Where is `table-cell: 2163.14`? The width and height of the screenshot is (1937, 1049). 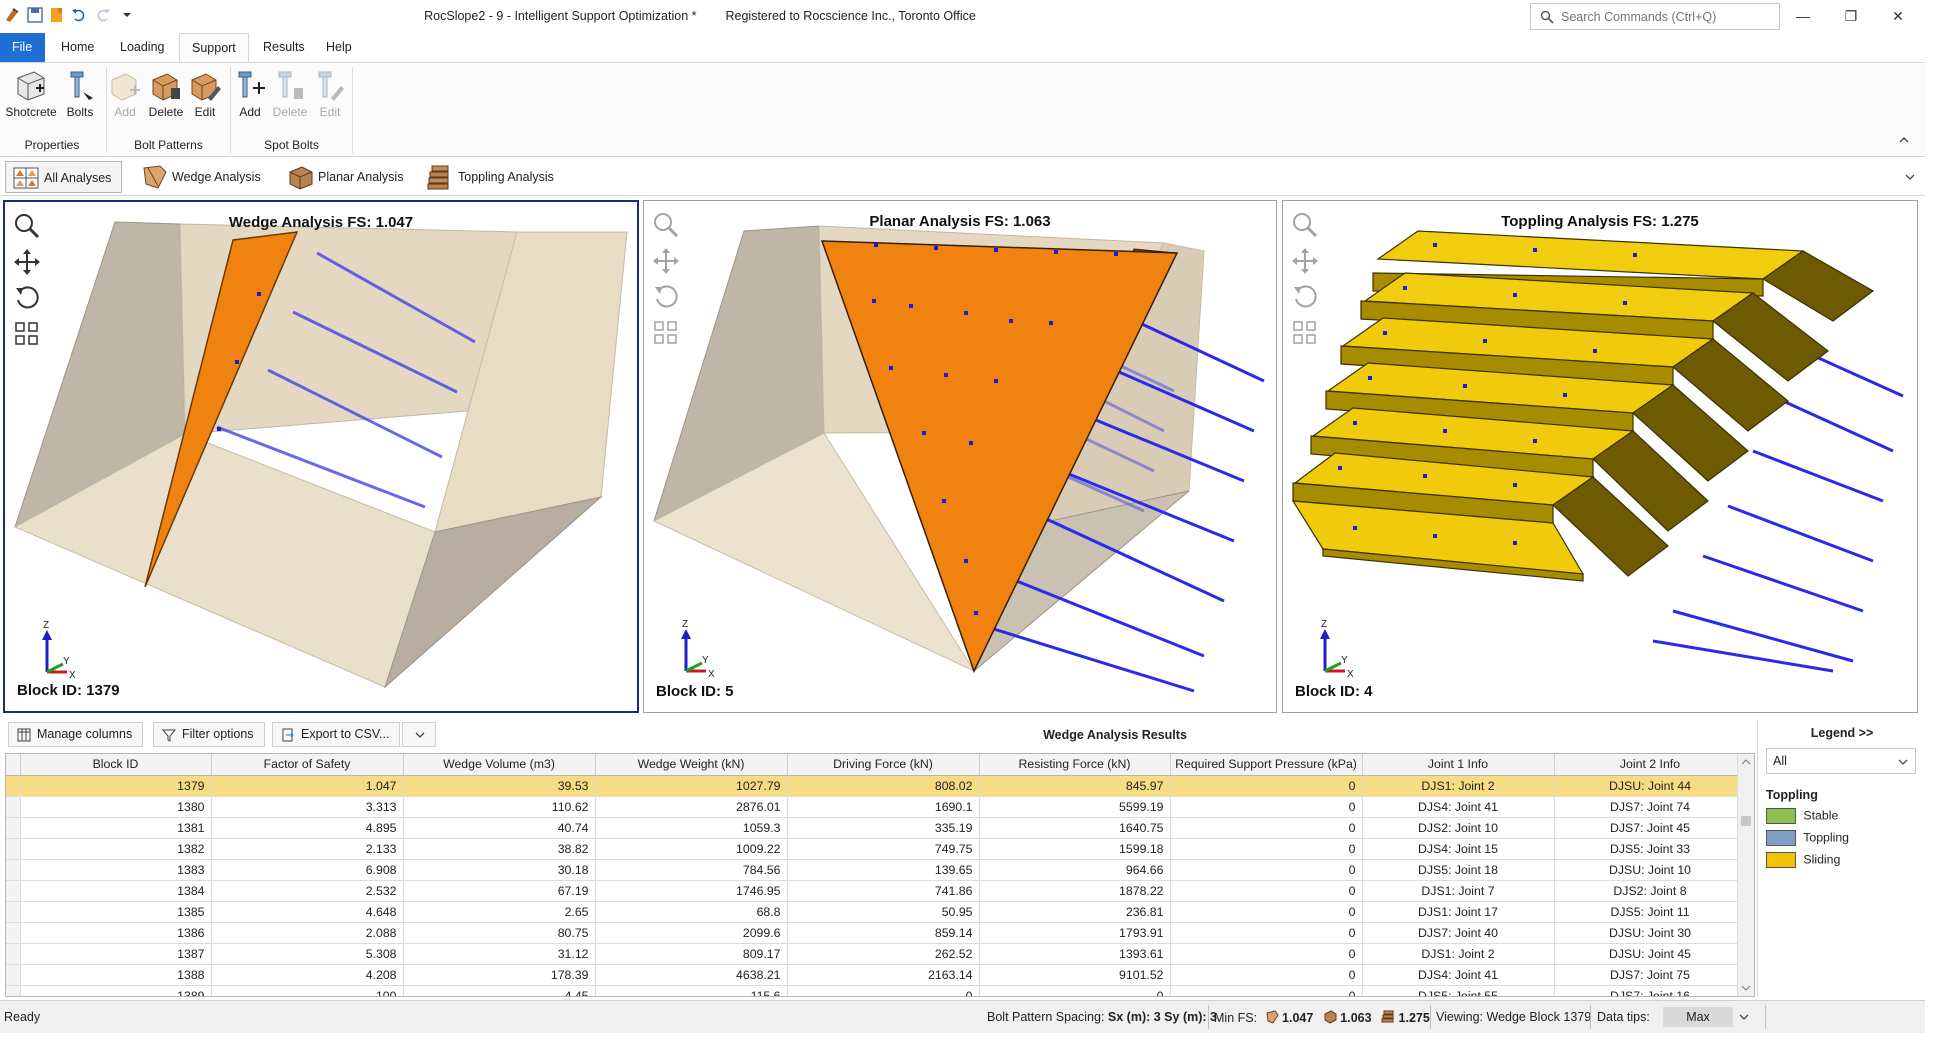
table-cell: 2163.14 is located at coordinates (883, 975).